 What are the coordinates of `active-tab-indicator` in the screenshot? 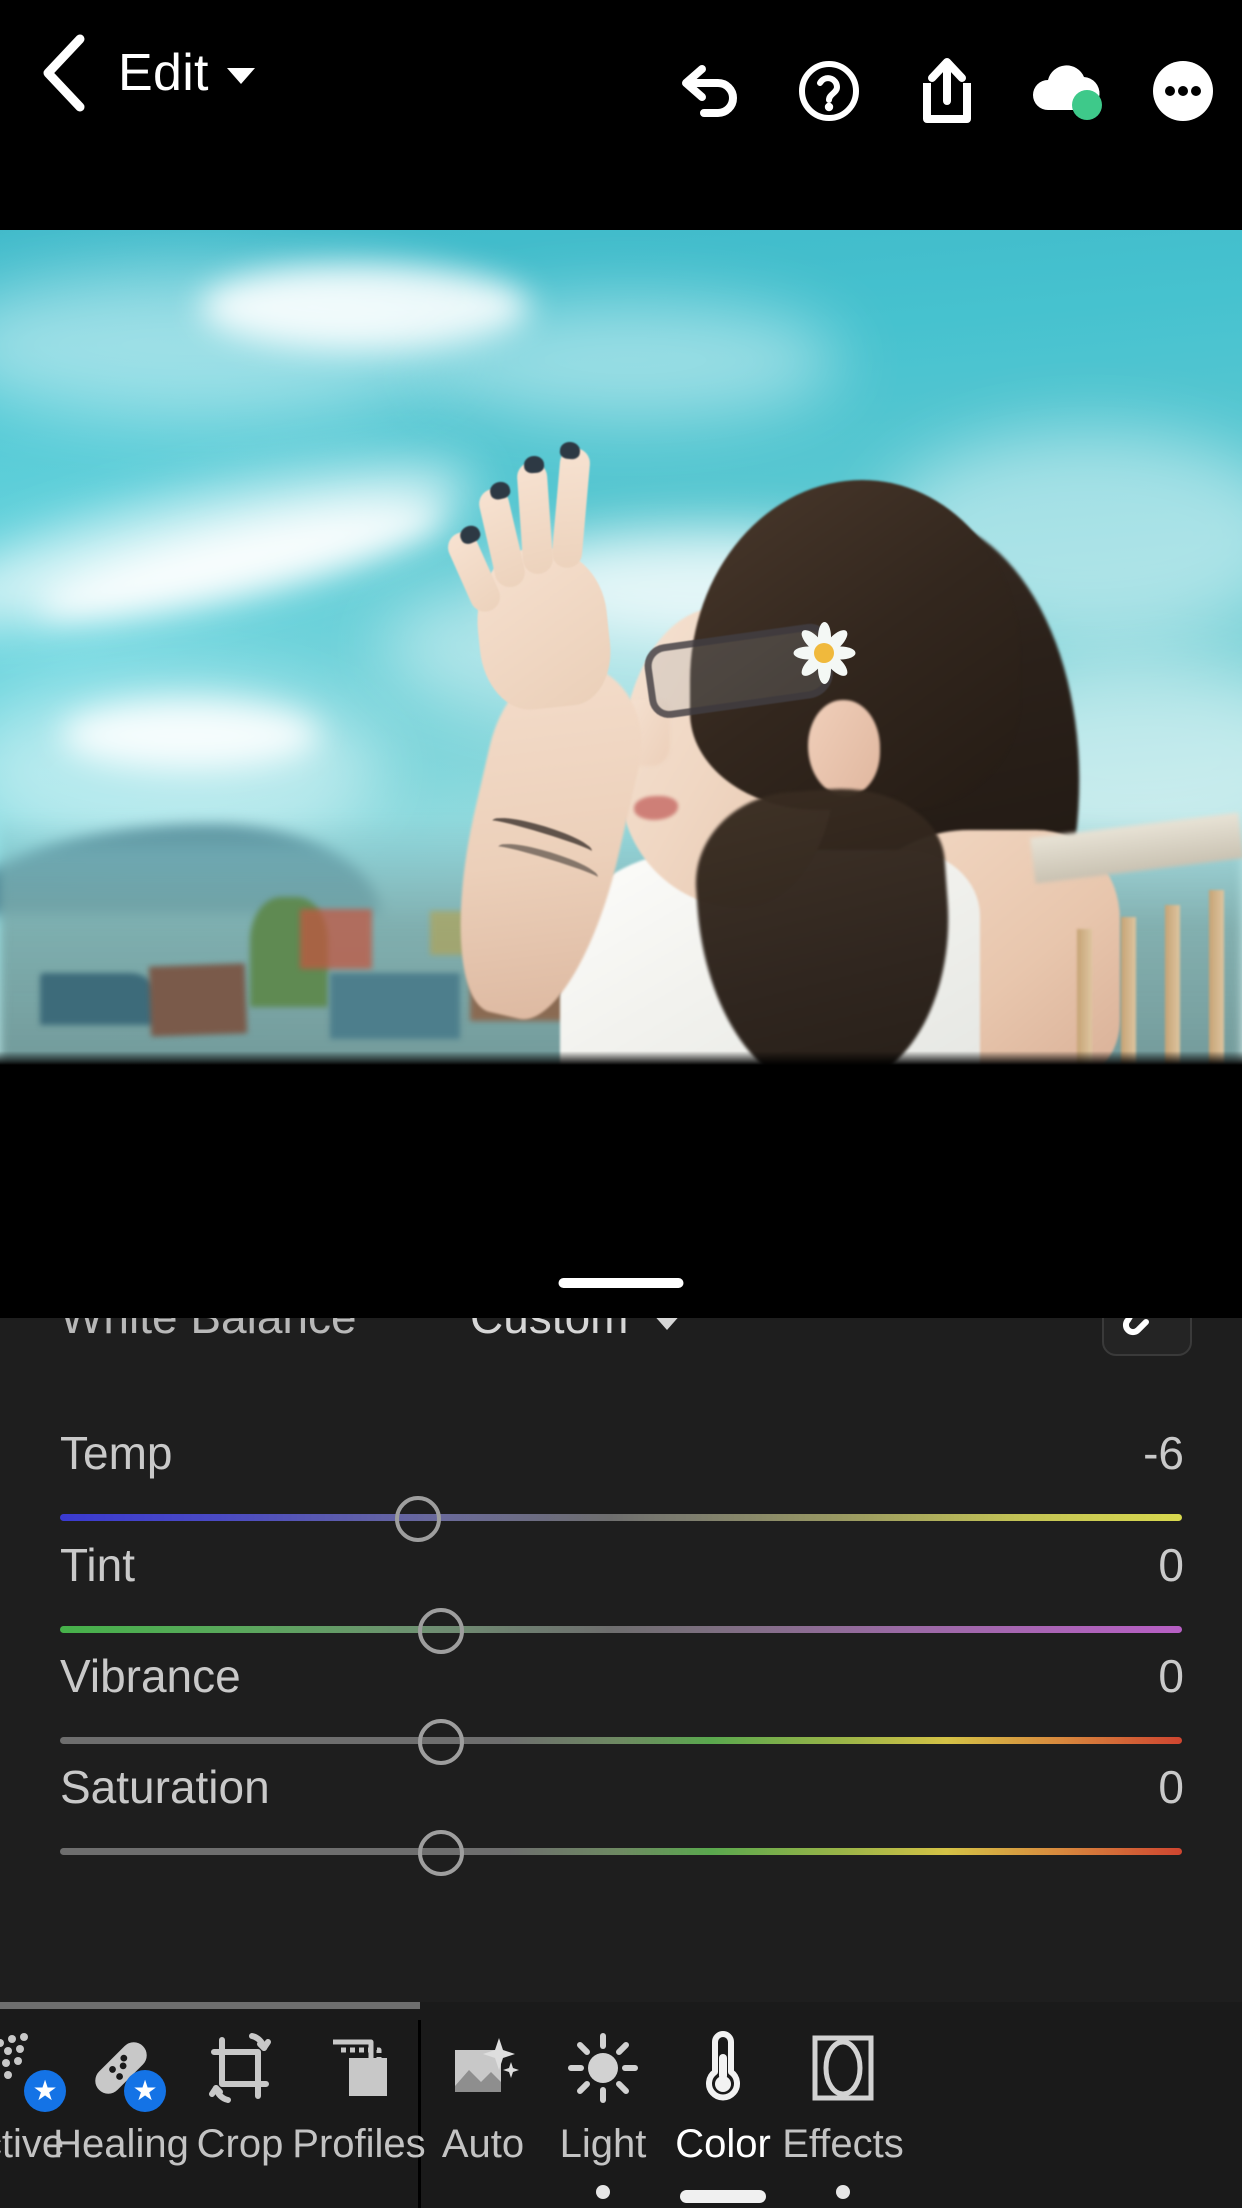 It's located at (723, 2196).